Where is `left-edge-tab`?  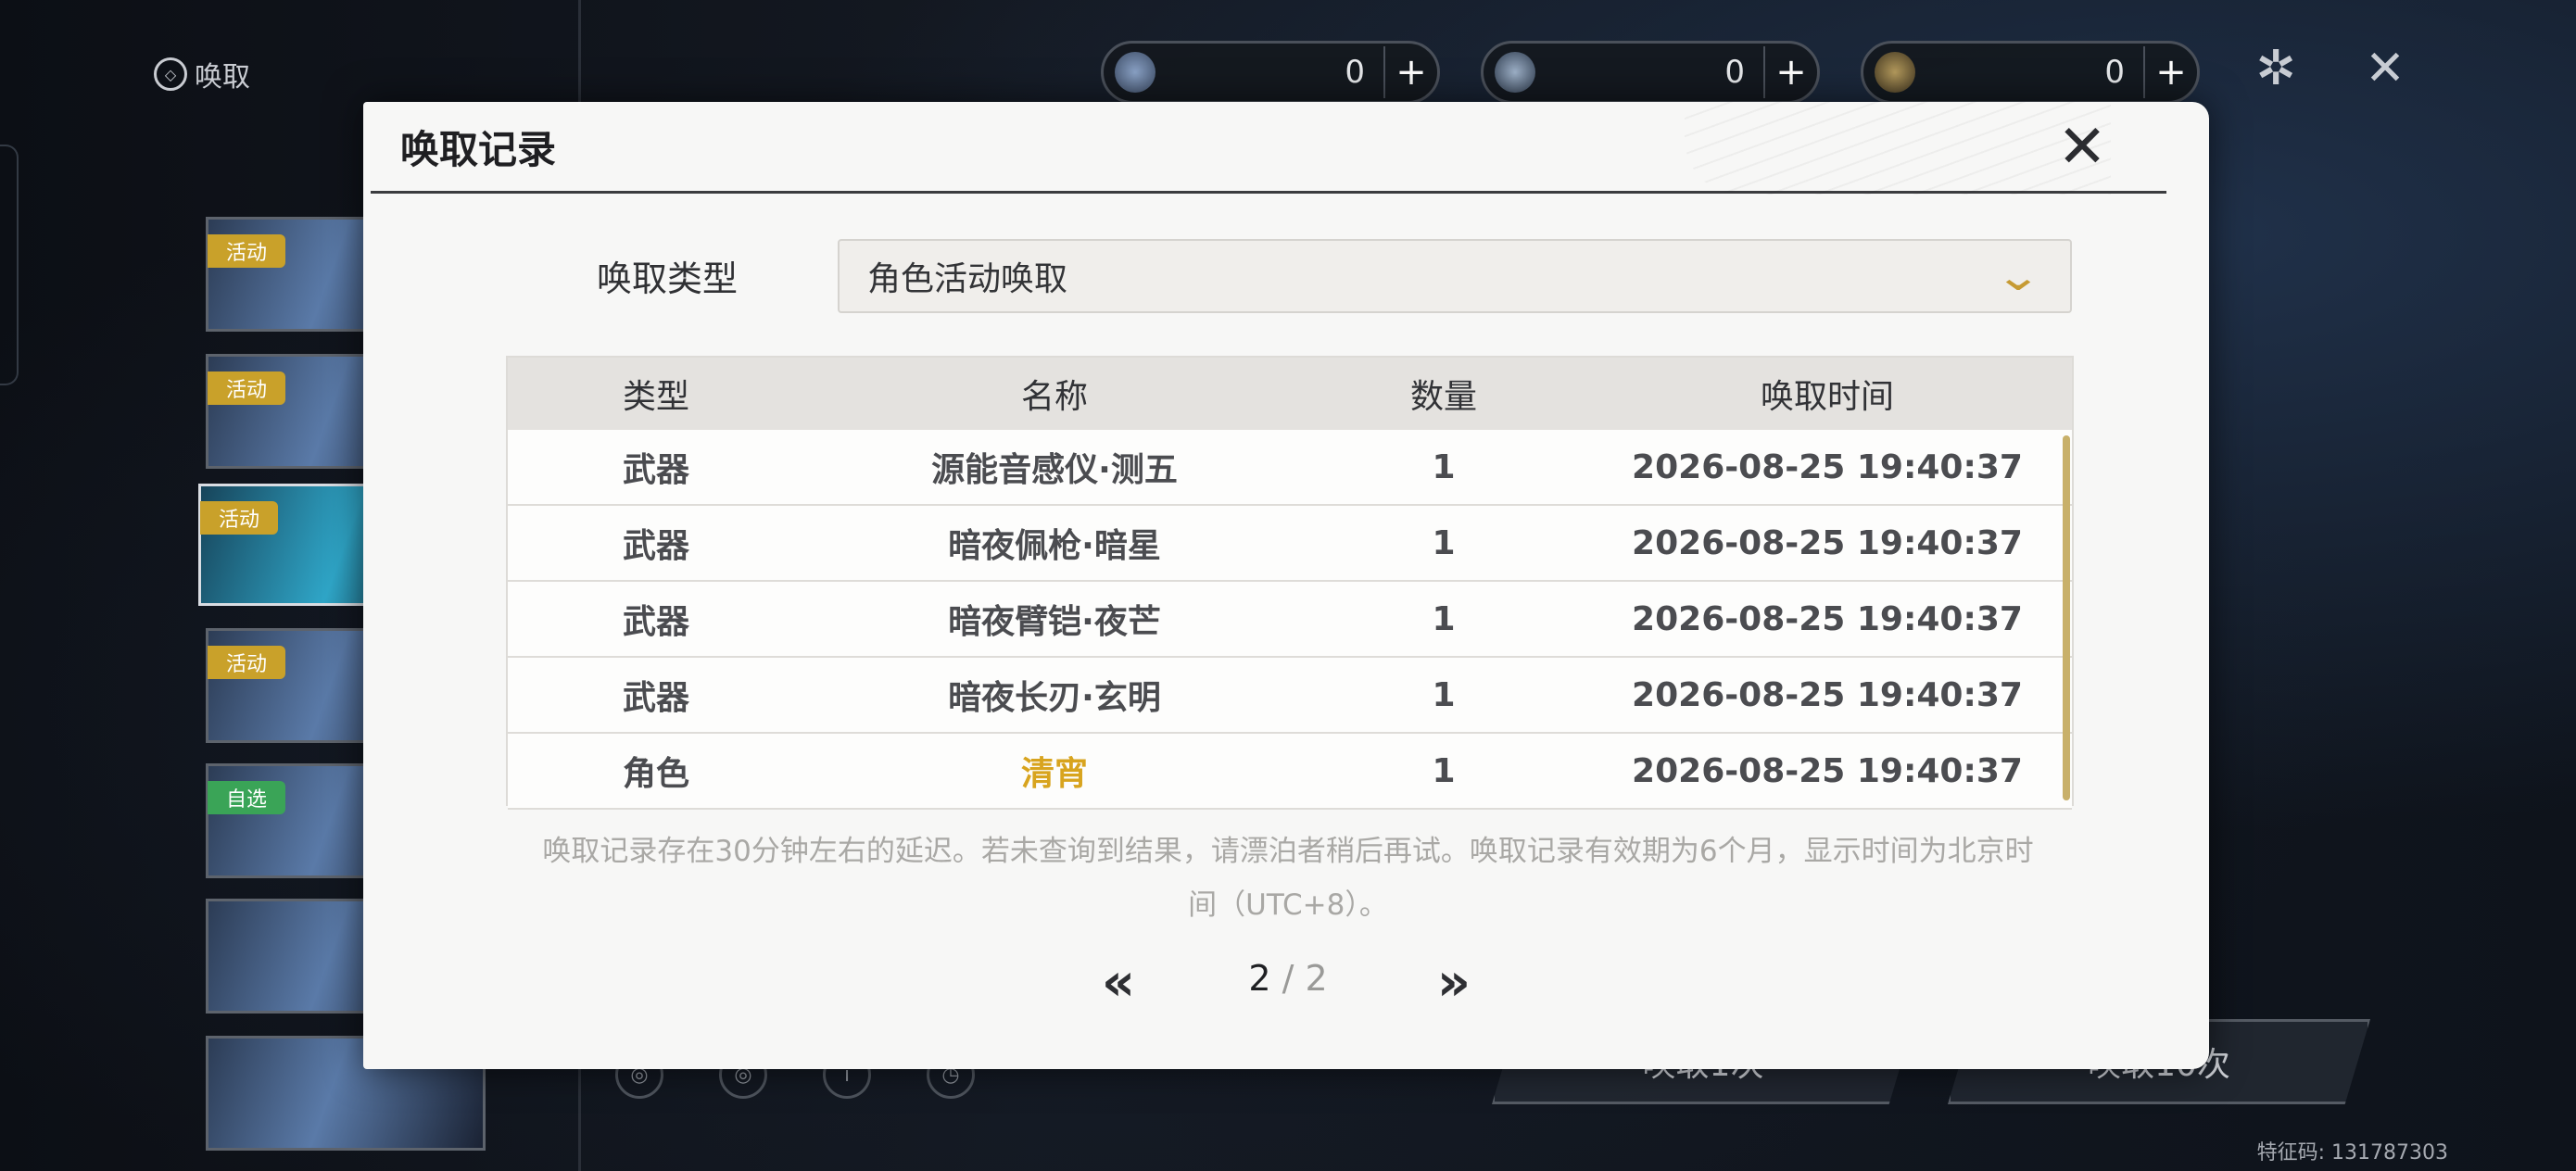
left-edge-tab is located at coordinates (9, 265).